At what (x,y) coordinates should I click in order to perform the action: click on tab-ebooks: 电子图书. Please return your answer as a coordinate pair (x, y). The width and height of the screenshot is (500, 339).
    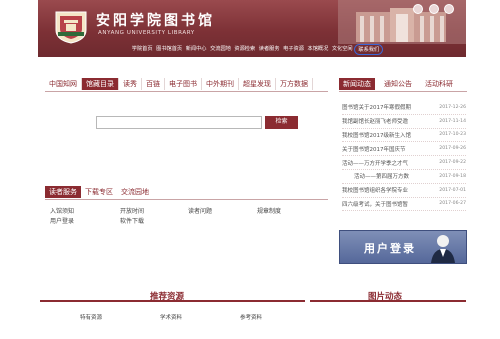
    Looking at the image, I should click on (183, 84).